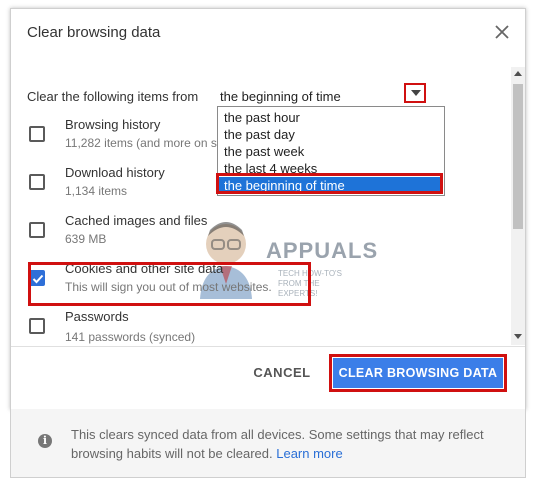  I want to click on item-label: Cookies and other site data, so click(144, 268).